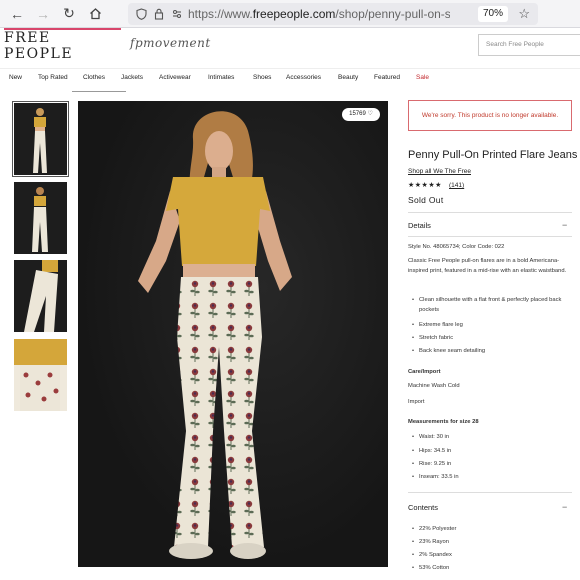  What do you see at coordinates (456, 247) in the screenshot?
I see `style-number: Style No. 48065734; Color Code: 022` at bounding box center [456, 247].